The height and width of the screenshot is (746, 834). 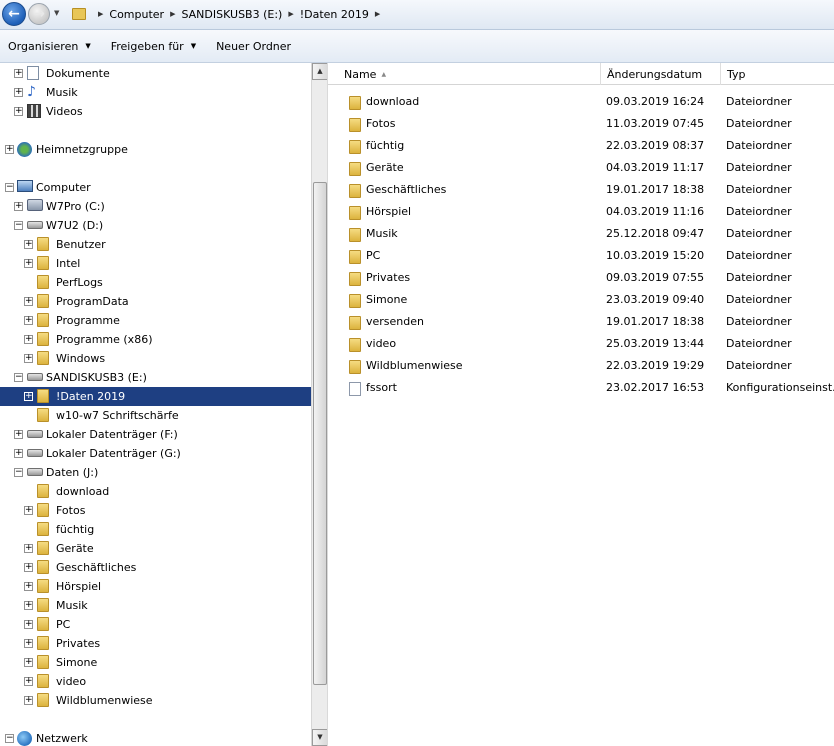 I want to click on tree-item: PerfLogs, so click(x=155, y=282).